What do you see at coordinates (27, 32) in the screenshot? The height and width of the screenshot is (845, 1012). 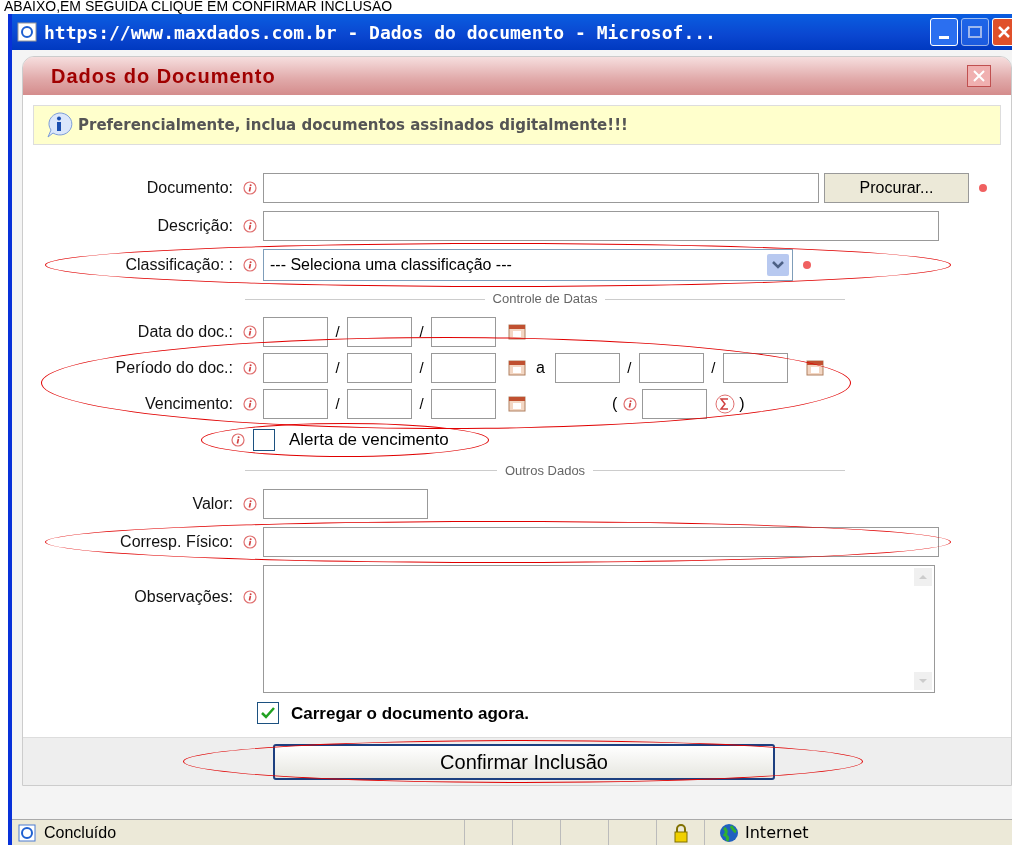 I see `browser-icon` at bounding box center [27, 32].